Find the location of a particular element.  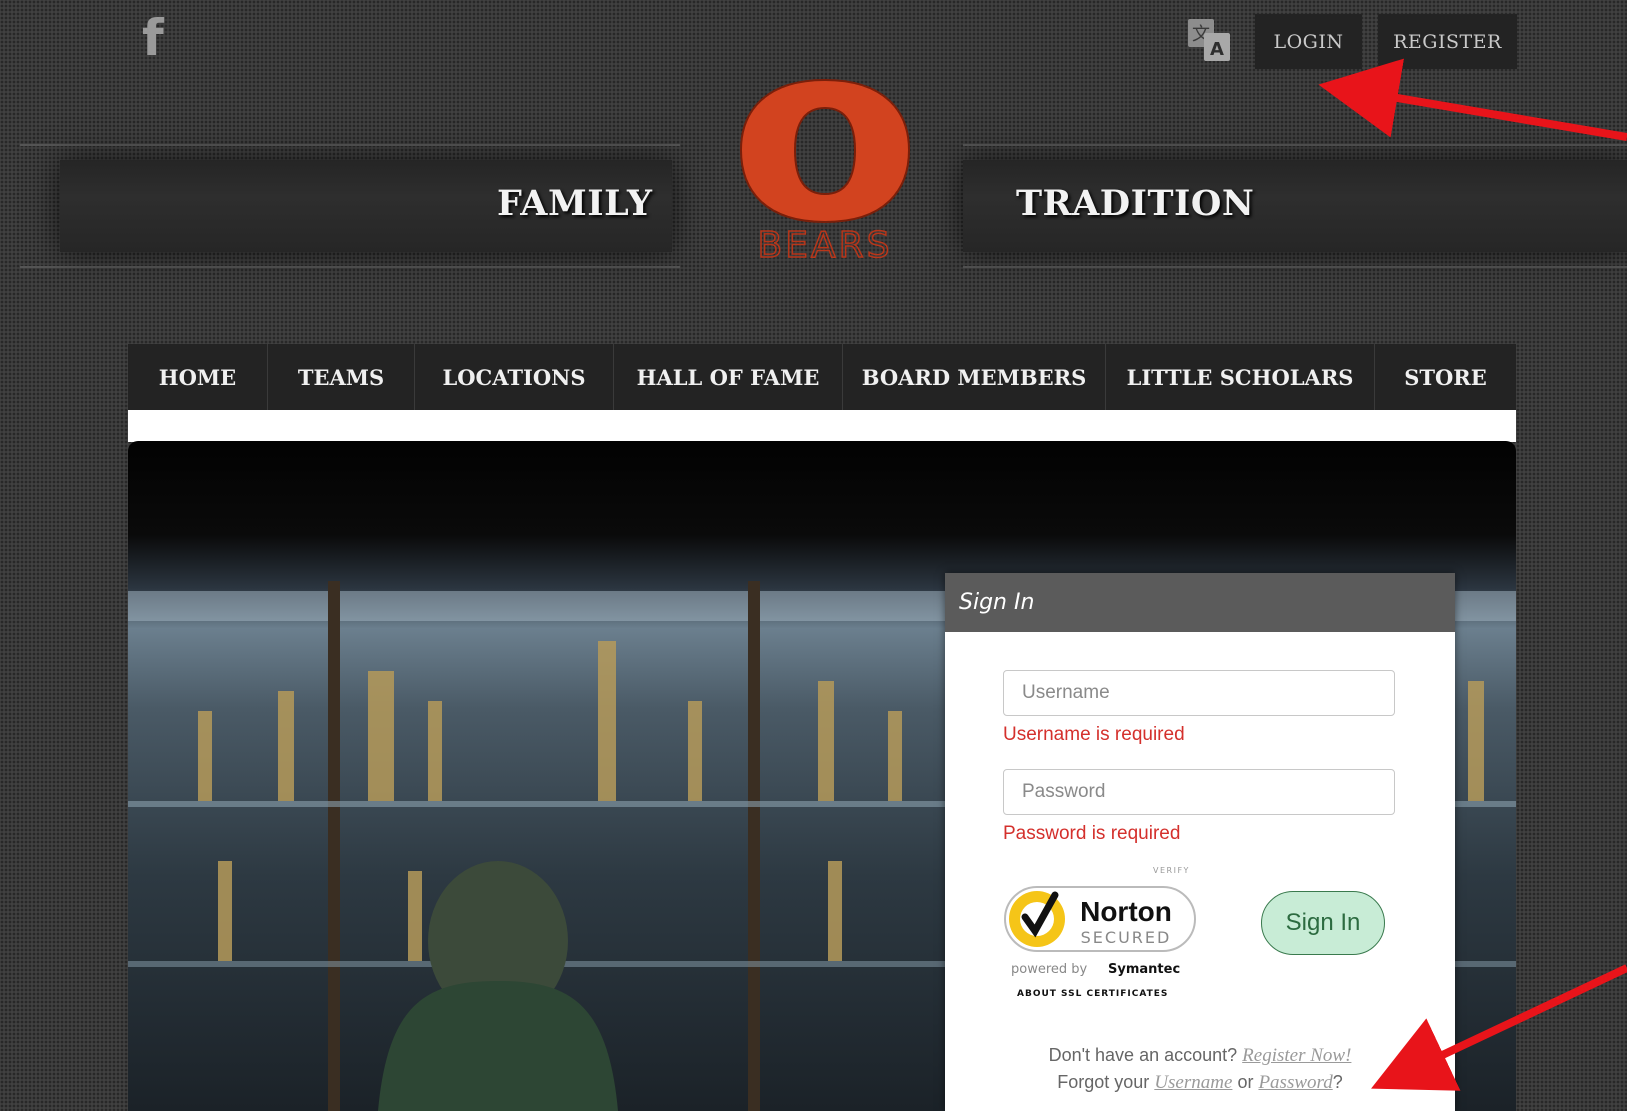

logo-text: BEARS is located at coordinates (825, 243).